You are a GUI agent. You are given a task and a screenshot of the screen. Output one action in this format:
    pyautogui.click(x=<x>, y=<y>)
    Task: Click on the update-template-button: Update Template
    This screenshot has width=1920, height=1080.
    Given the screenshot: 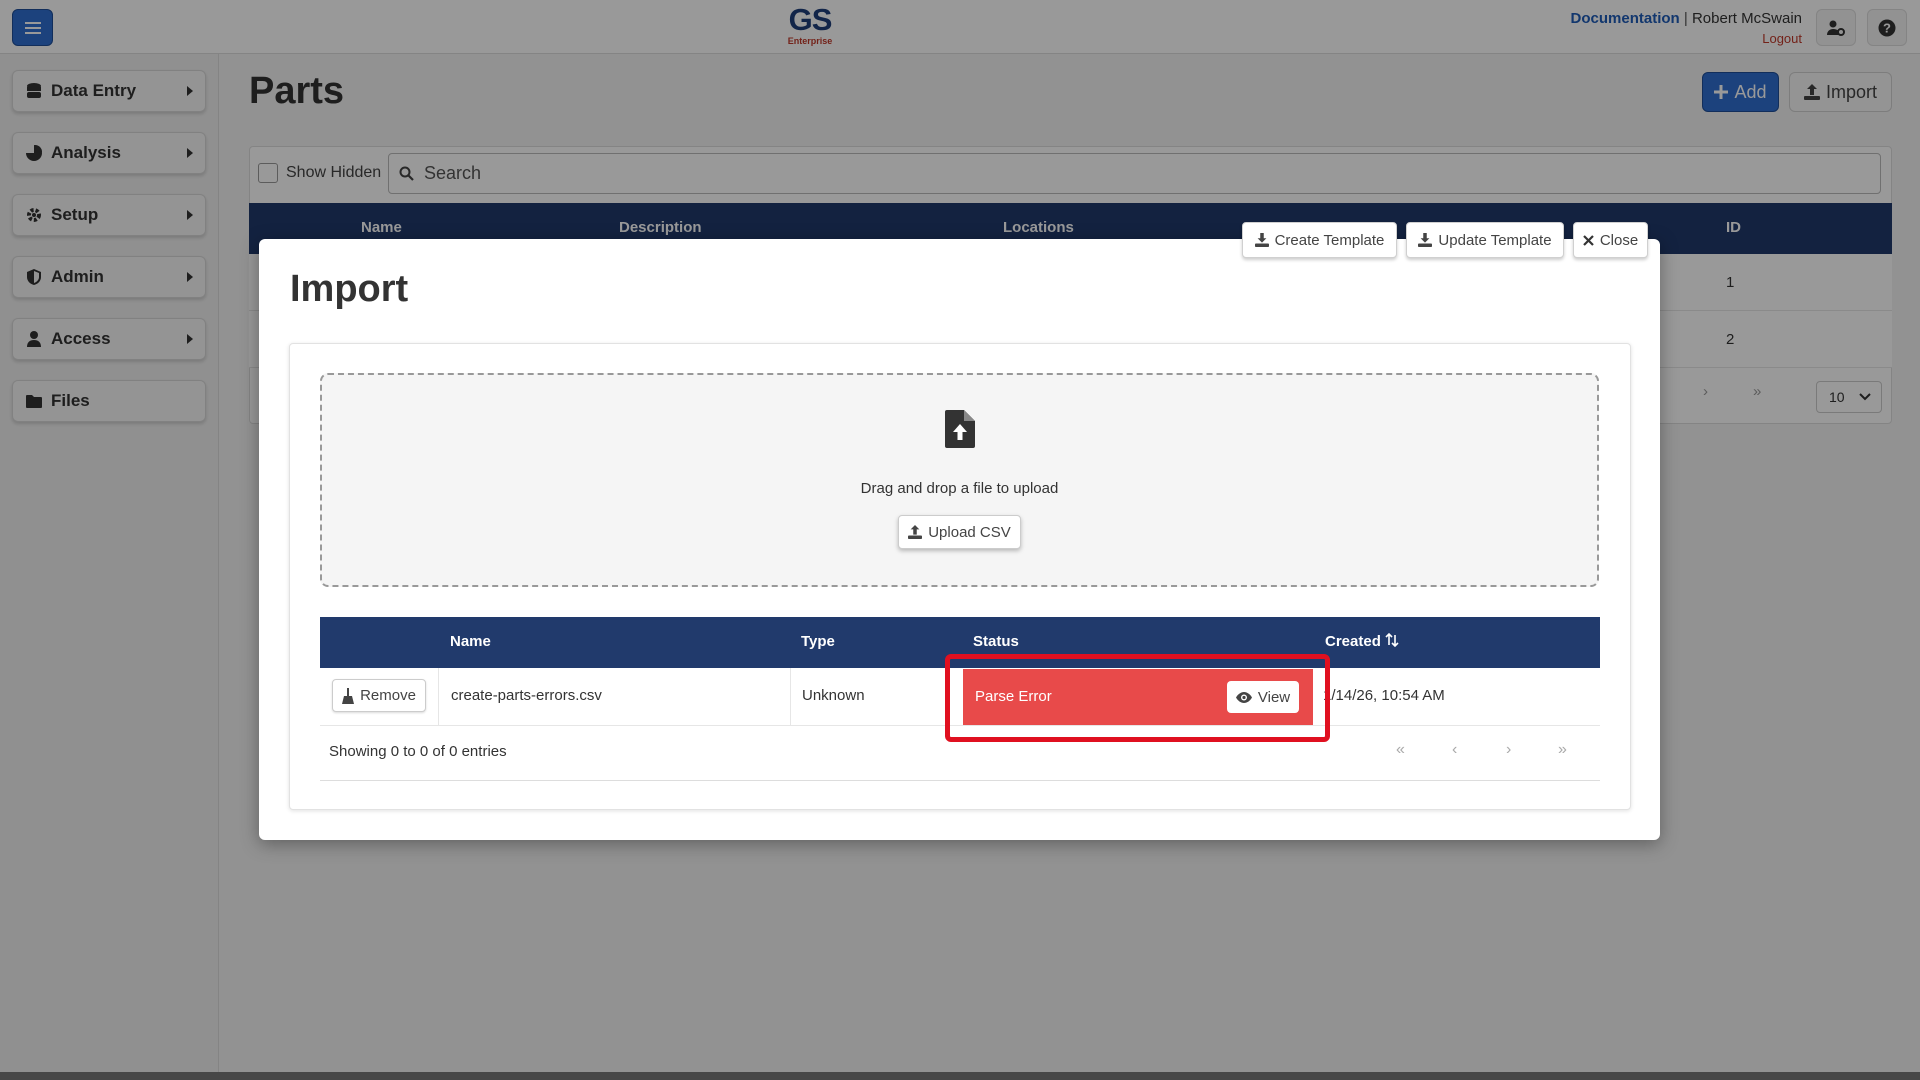 What is the action you would take?
    pyautogui.click(x=1485, y=240)
    